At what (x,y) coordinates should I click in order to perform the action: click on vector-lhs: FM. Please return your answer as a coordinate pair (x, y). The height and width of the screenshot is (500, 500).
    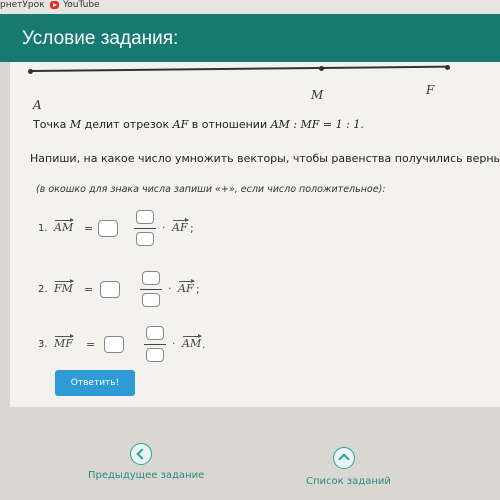
    Looking at the image, I should click on (64, 287).